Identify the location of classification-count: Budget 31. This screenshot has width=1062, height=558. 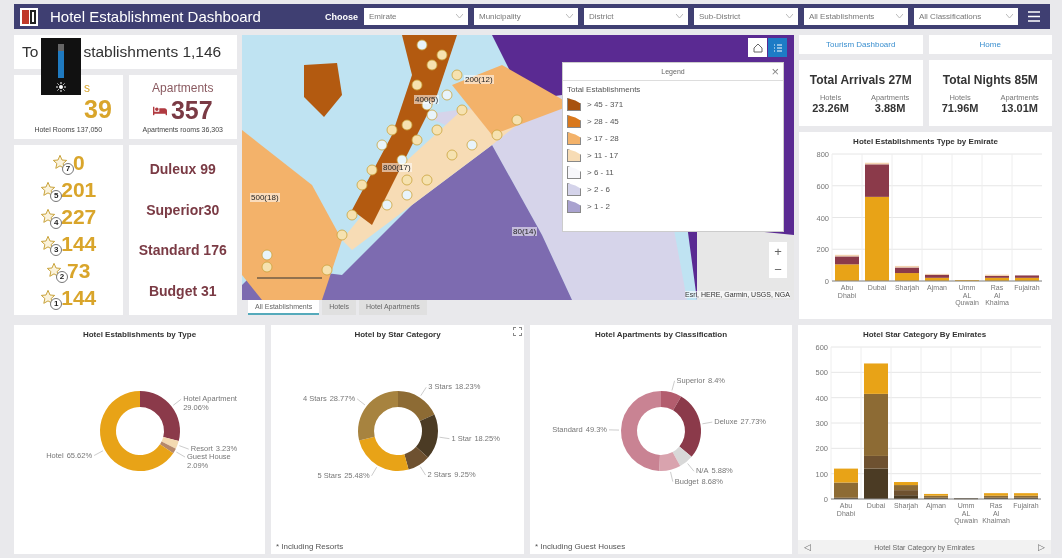
(182, 290).